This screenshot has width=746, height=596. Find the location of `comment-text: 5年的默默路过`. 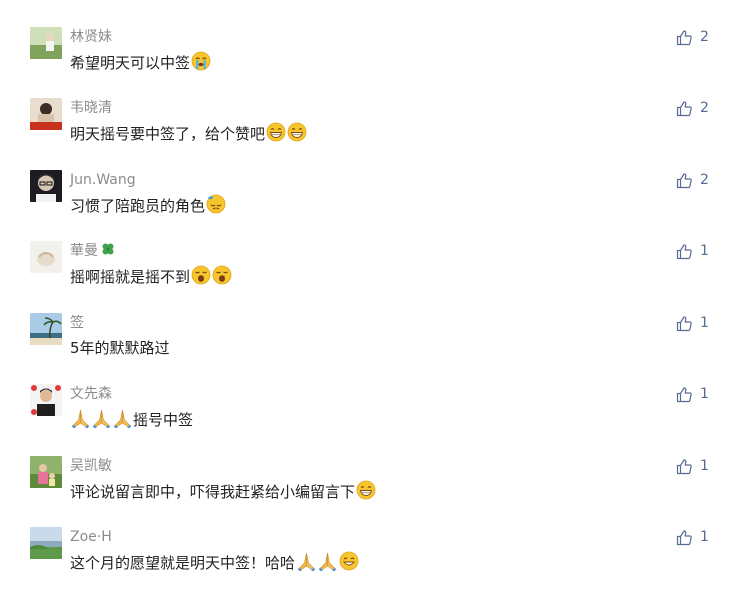

comment-text: 5年的默默路过 is located at coordinates (120, 348).